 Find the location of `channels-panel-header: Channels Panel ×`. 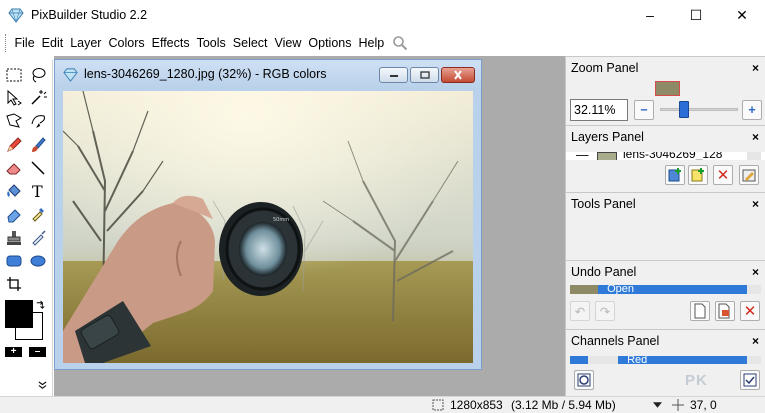

channels-panel-header: Channels Panel × is located at coordinates (665, 340).